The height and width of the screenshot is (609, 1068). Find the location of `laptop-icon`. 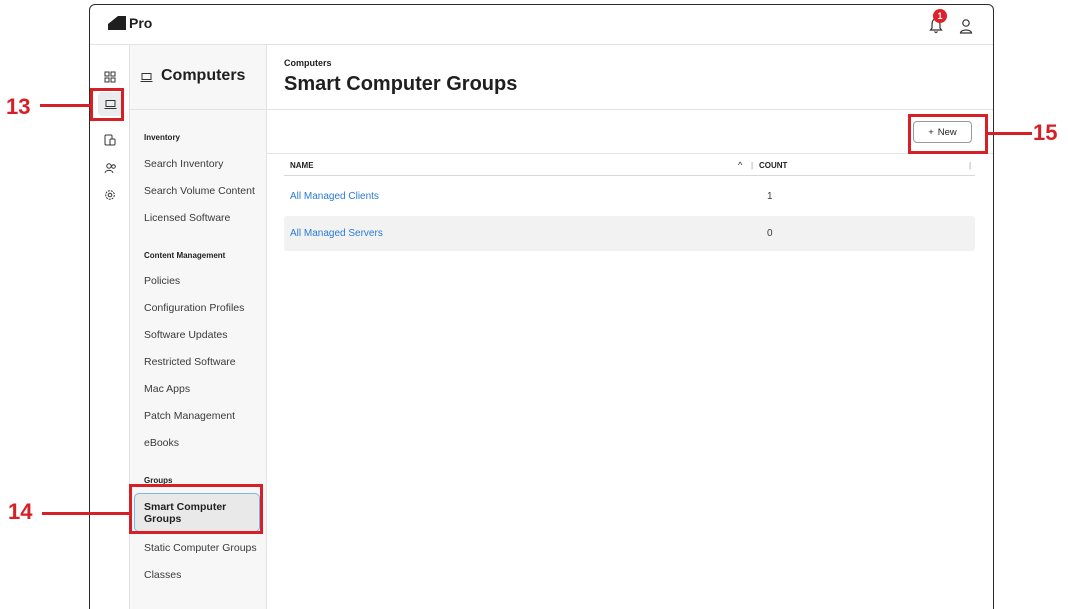

laptop-icon is located at coordinates (146, 77).